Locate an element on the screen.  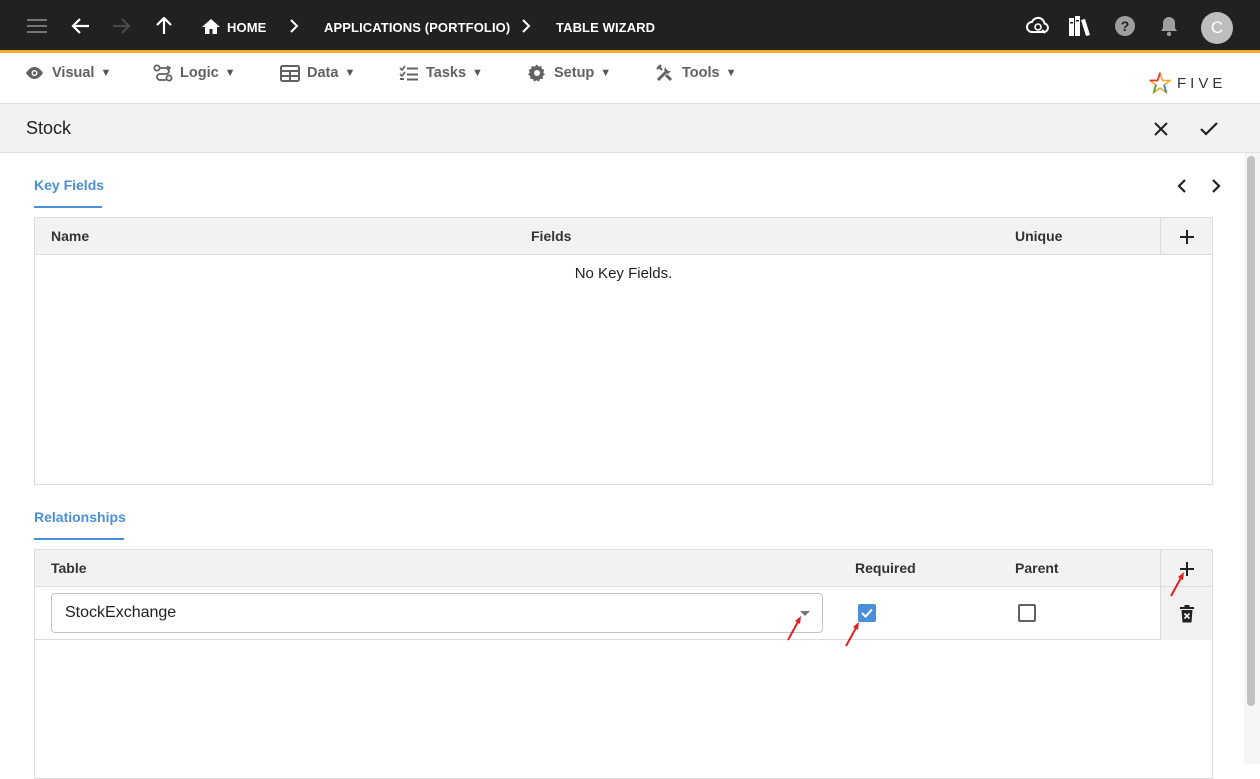
key-fields-grid-header: Name Fields Unique is located at coordinates (623, 236).